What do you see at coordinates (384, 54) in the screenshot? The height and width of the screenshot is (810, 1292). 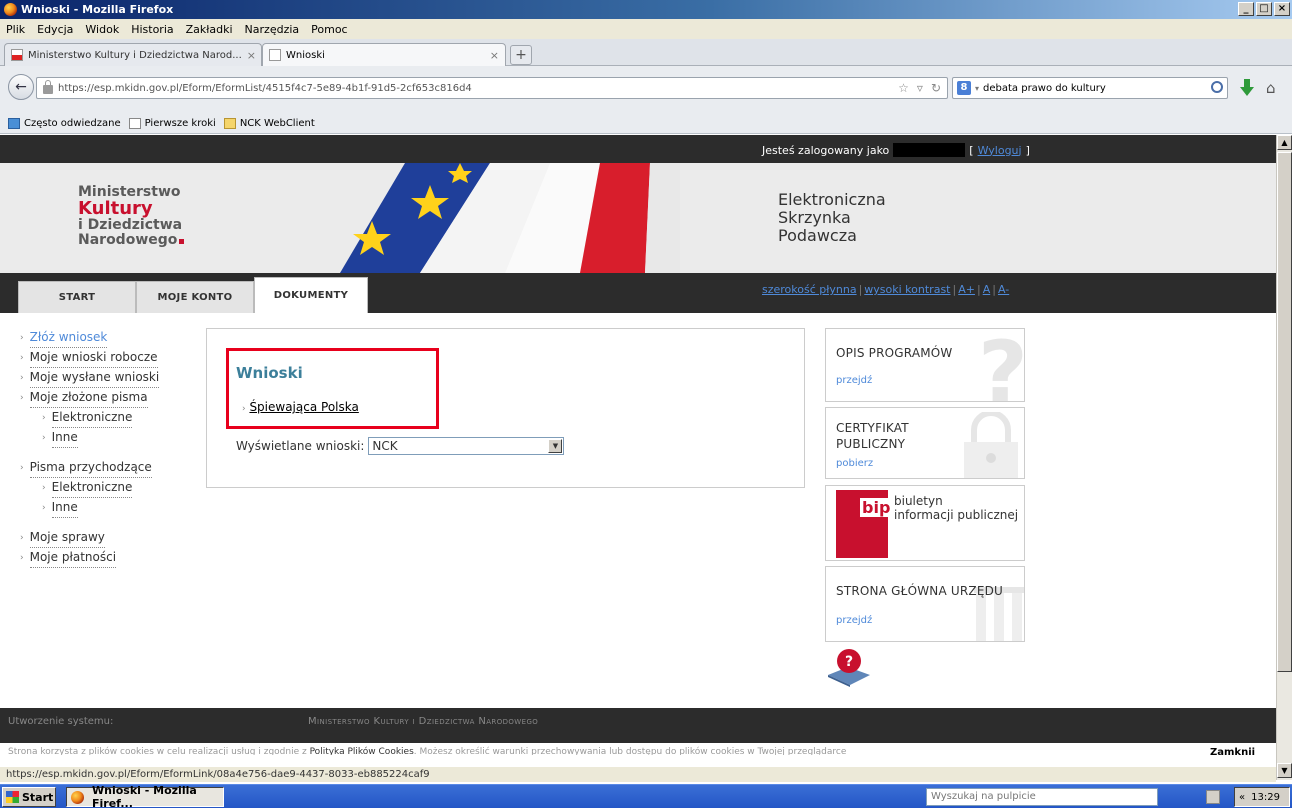 I see `tab-wnioski: Wnioski ×` at bounding box center [384, 54].